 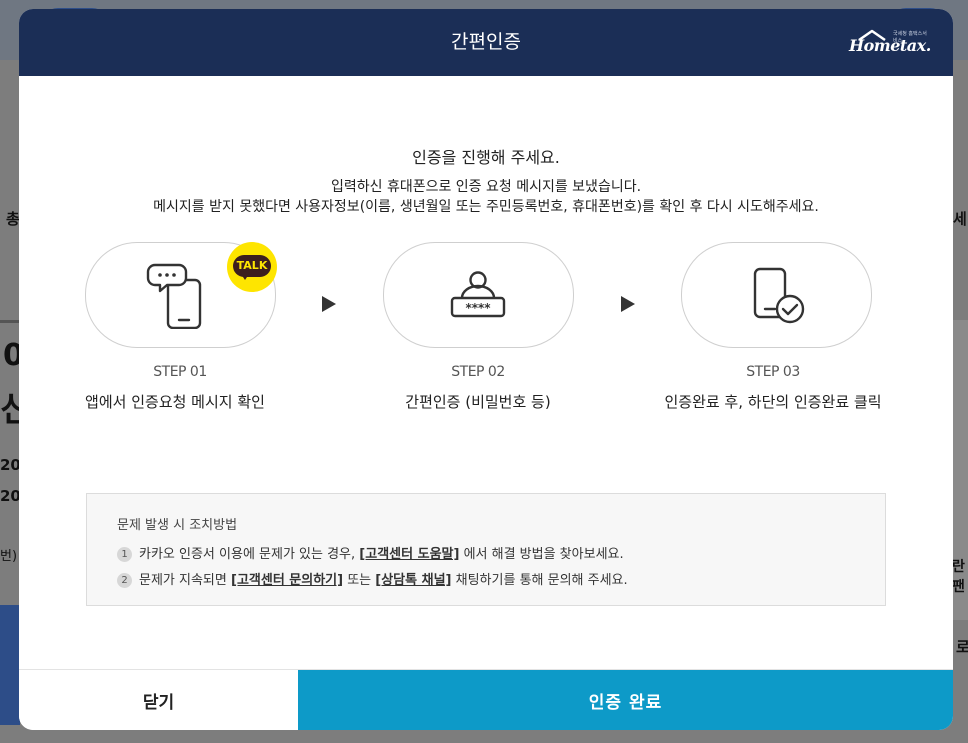 What do you see at coordinates (773, 372) in the screenshot?
I see `step-3-label: STEP 03` at bounding box center [773, 372].